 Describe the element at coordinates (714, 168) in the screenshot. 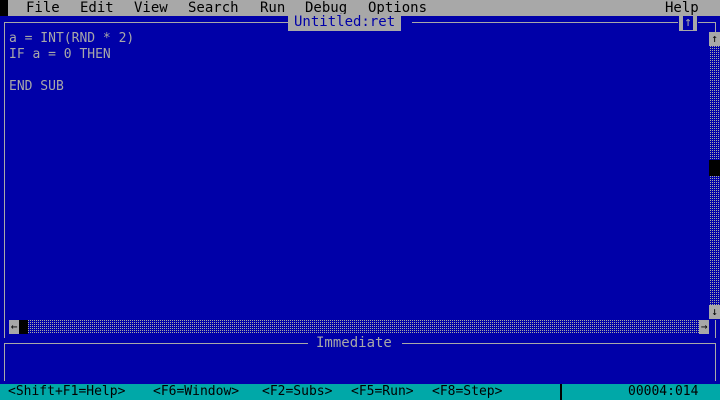

I see `vertical-scroll-thumb` at that location.